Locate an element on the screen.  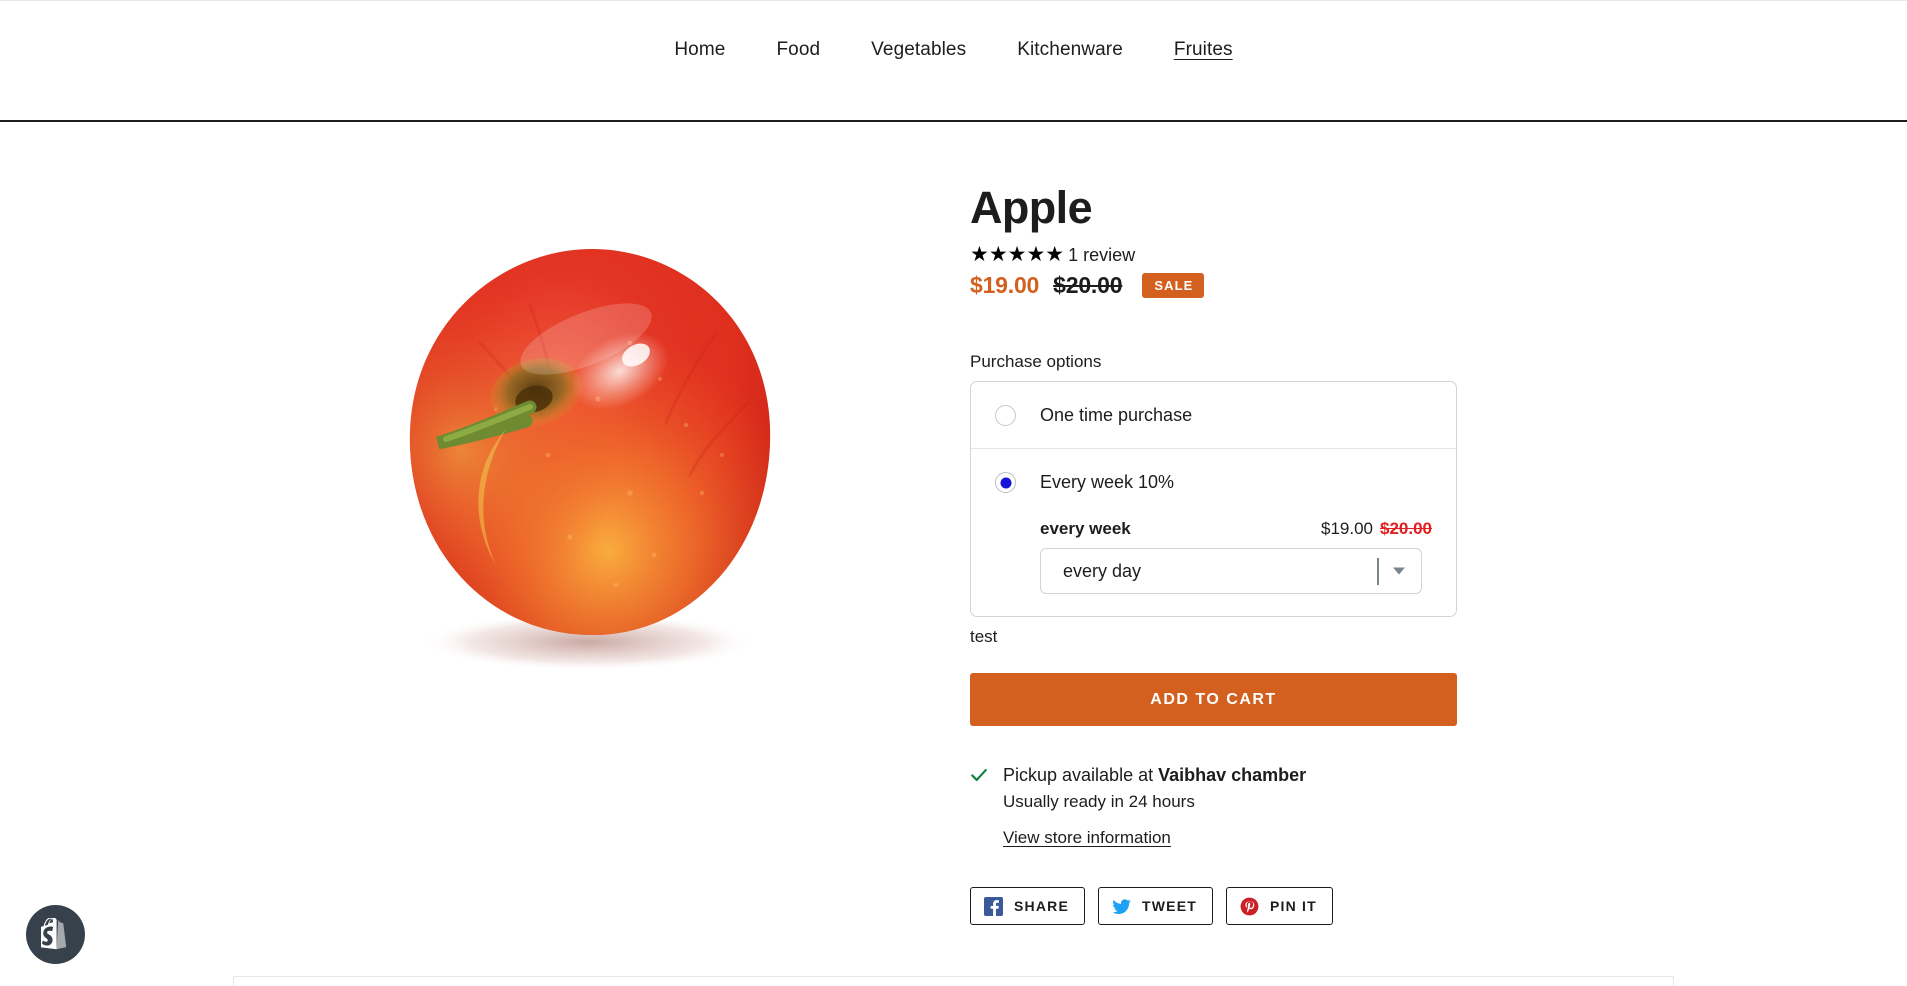
view-store-information-link: View store information is located at coordinates (1087, 838).